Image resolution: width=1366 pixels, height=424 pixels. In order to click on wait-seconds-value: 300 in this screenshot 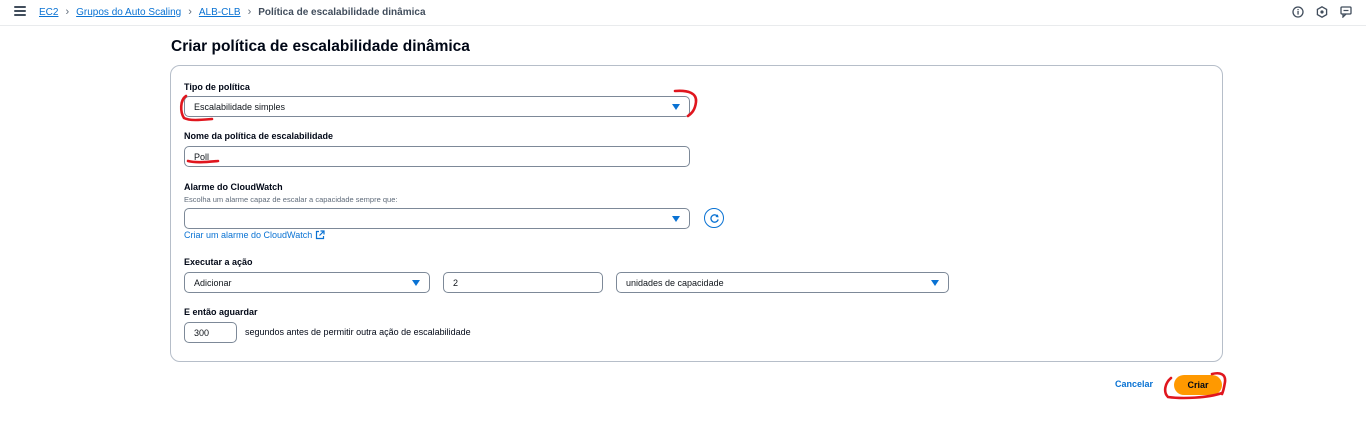, I will do `click(202, 332)`.